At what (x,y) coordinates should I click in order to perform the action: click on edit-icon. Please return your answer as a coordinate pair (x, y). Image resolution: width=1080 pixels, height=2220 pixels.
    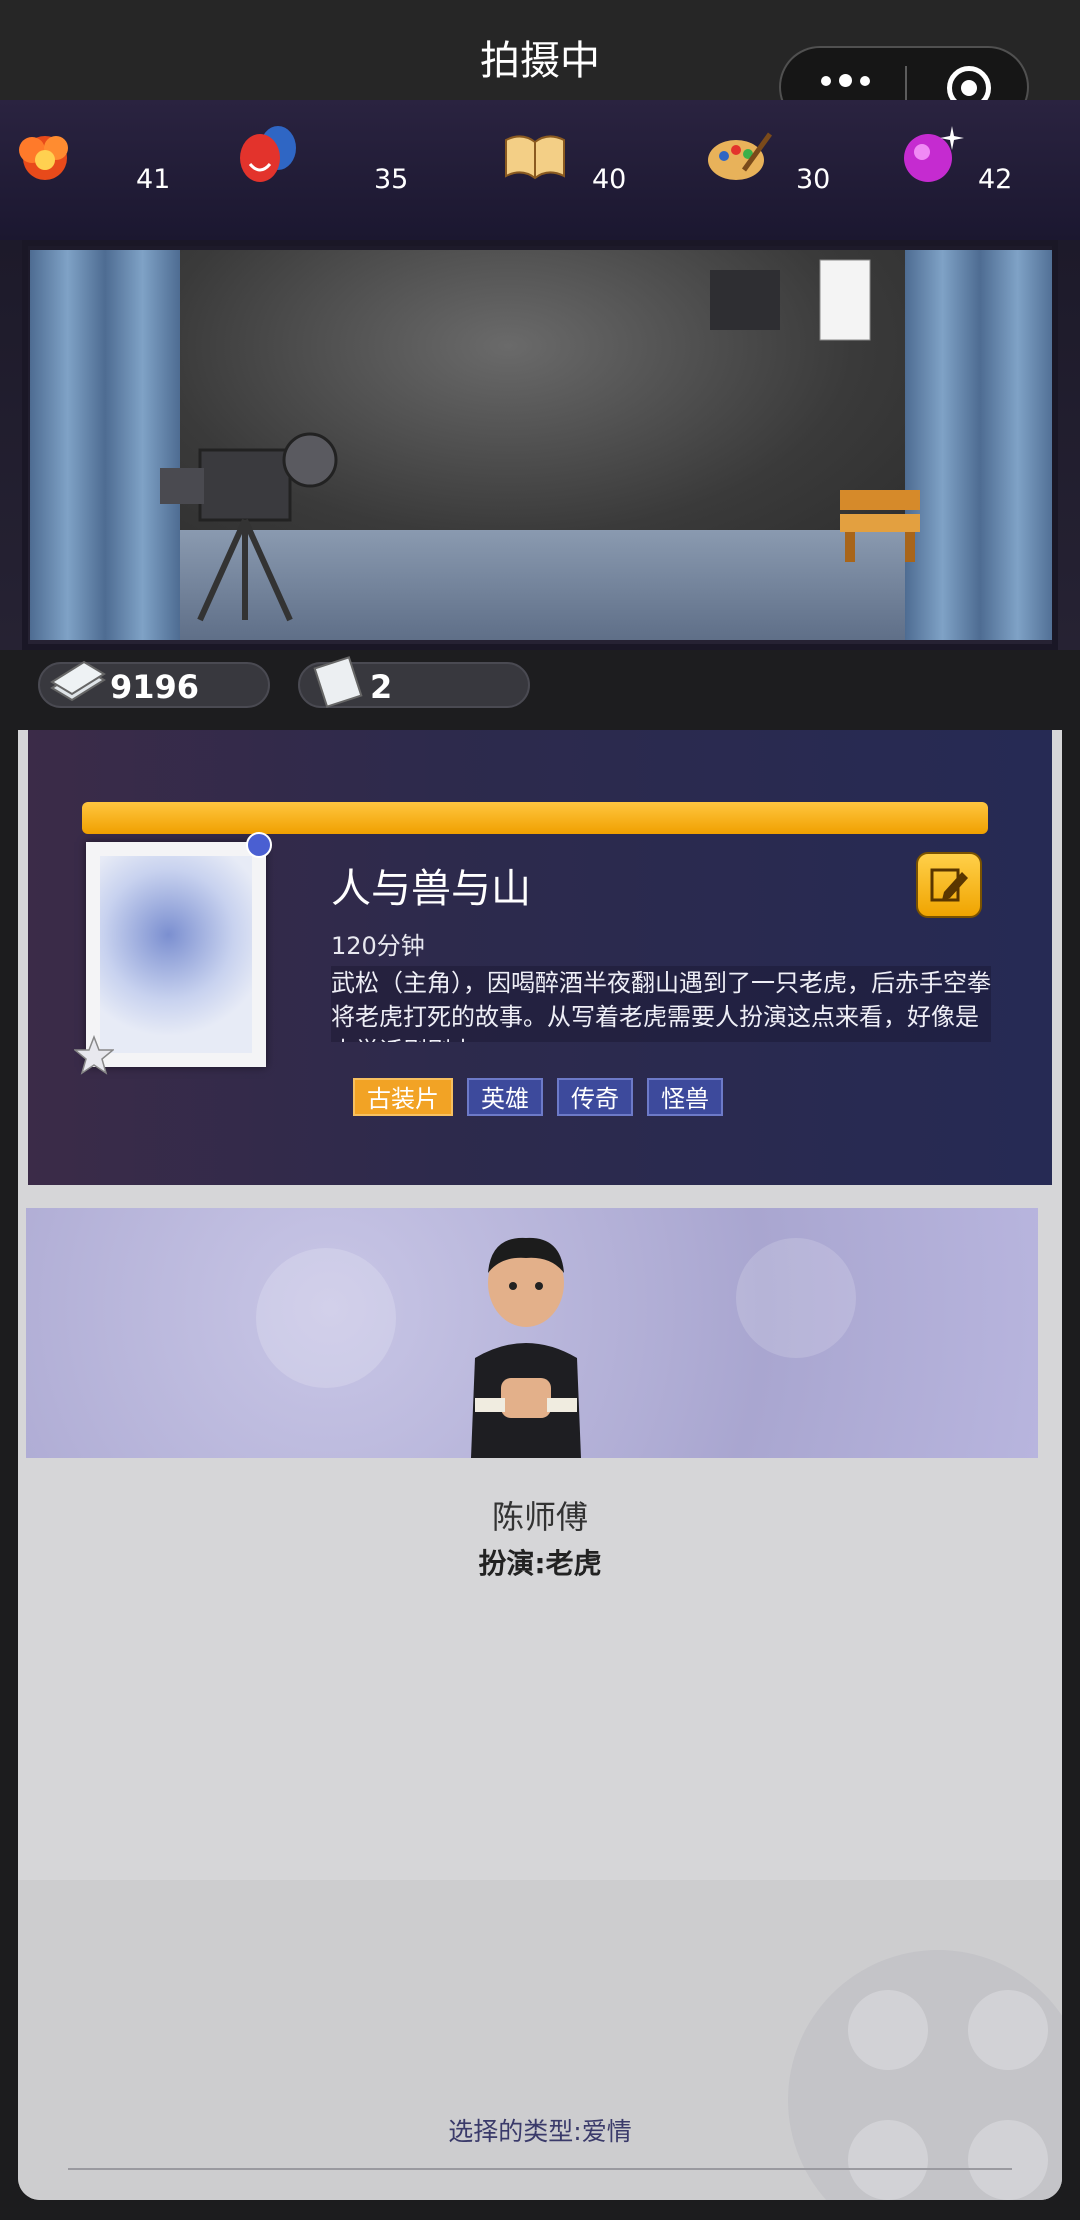
    Looking at the image, I should click on (949, 885).